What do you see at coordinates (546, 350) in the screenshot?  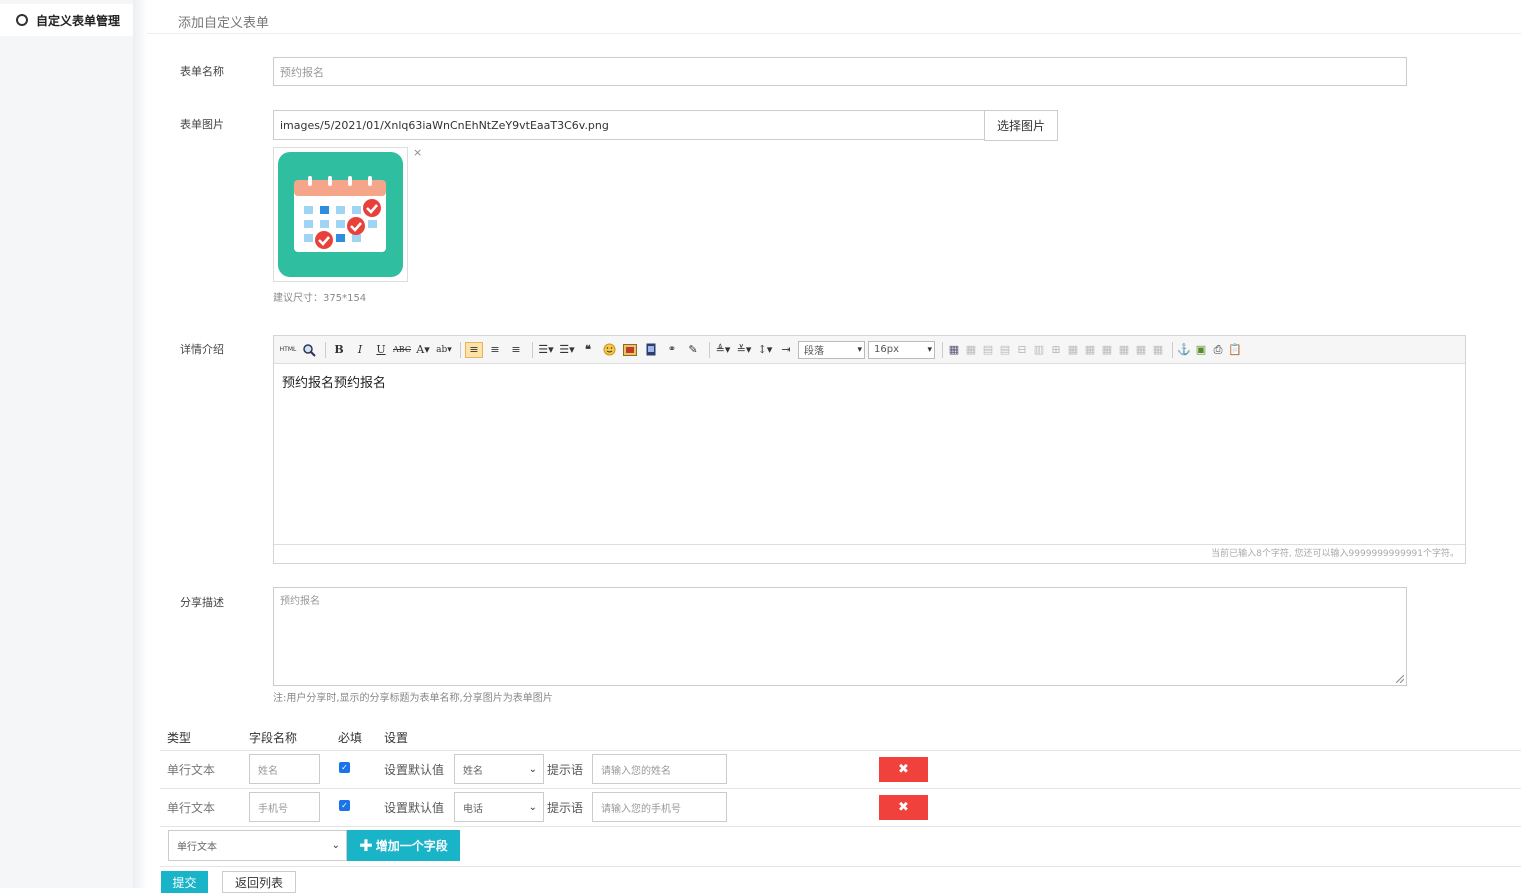 I see `ordered-list-icon: ☰▾` at bounding box center [546, 350].